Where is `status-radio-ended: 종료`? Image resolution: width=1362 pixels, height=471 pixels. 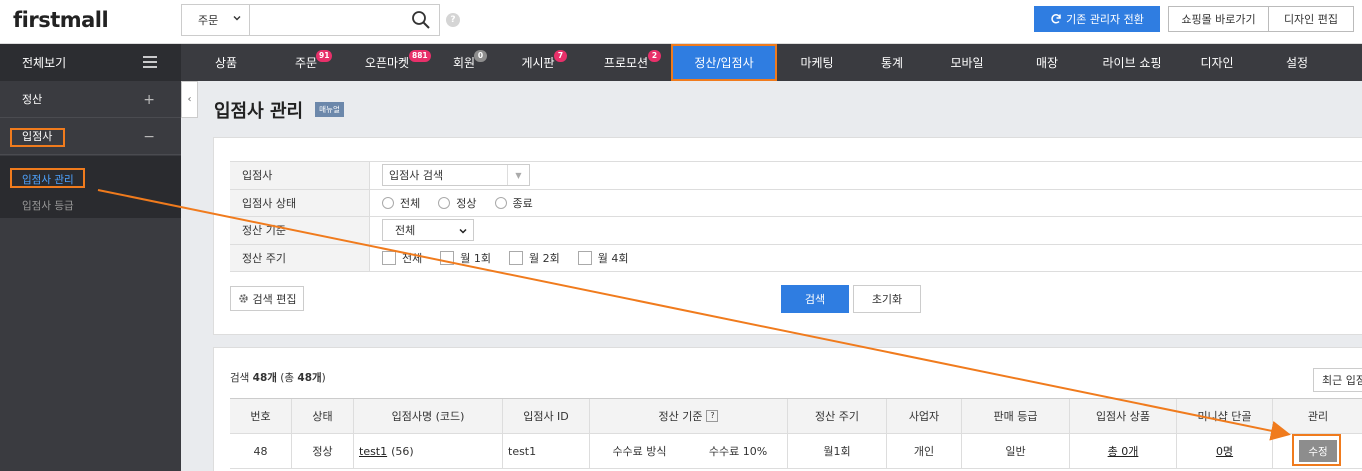 status-radio-ended: 종료 is located at coordinates (513, 203).